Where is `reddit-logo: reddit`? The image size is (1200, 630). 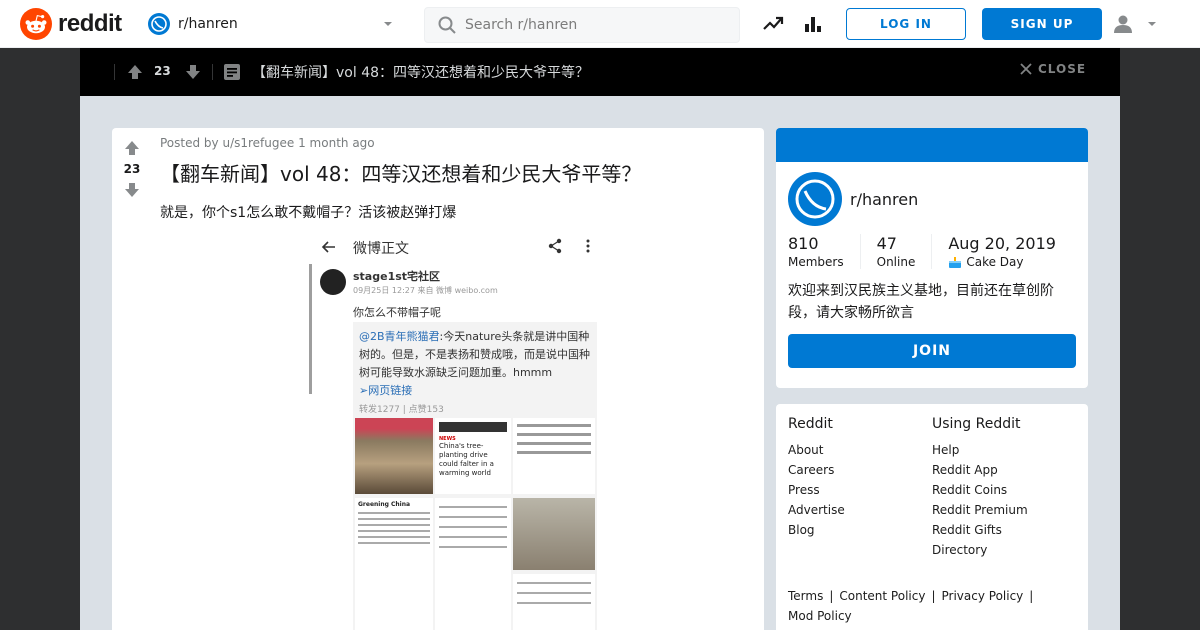
reddit-logo: reddit is located at coordinates (71, 24).